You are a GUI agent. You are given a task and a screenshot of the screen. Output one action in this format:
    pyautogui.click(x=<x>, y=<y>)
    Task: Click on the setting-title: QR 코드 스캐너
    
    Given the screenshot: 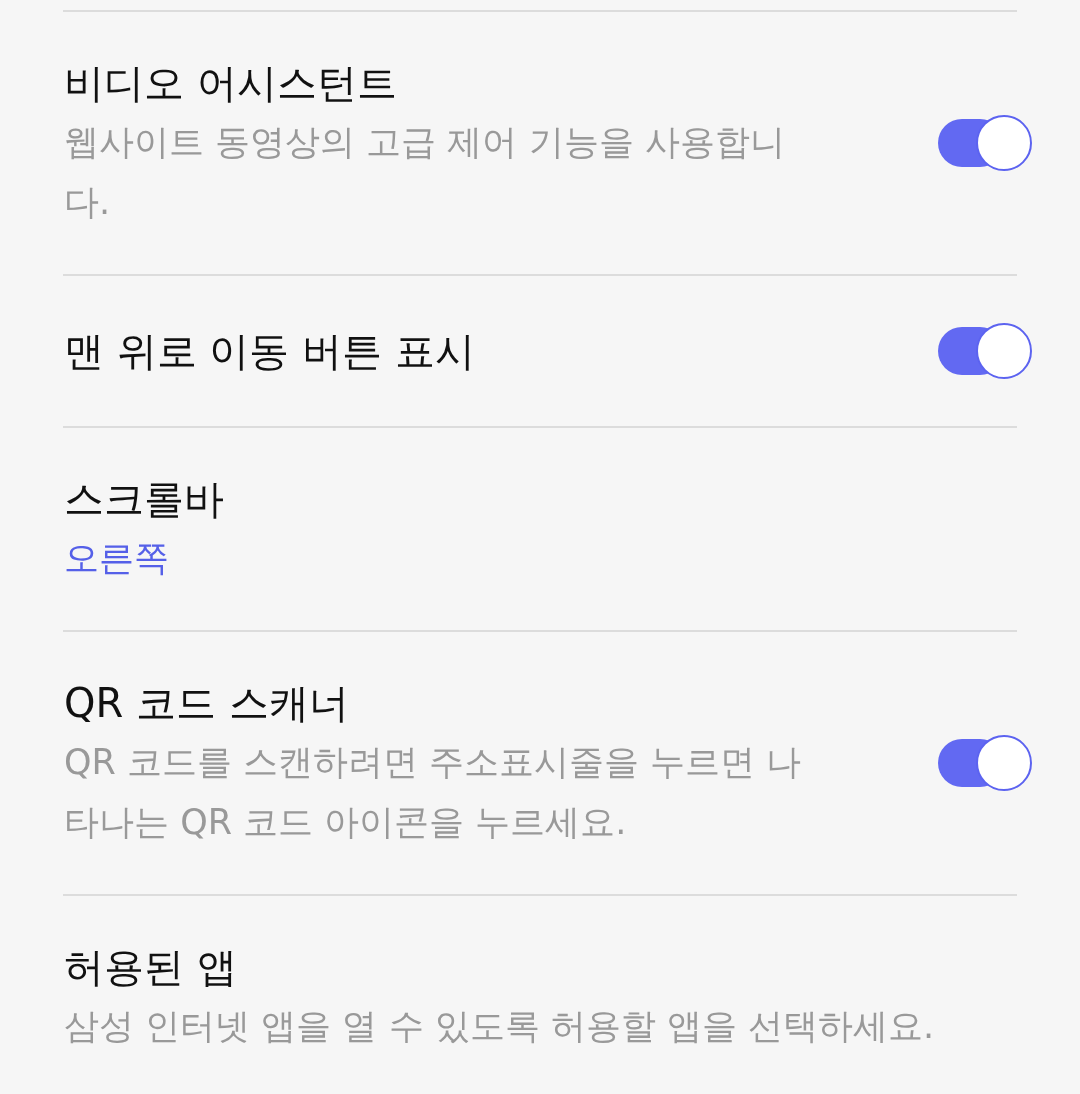 What is the action you would take?
    pyautogui.click(x=207, y=703)
    